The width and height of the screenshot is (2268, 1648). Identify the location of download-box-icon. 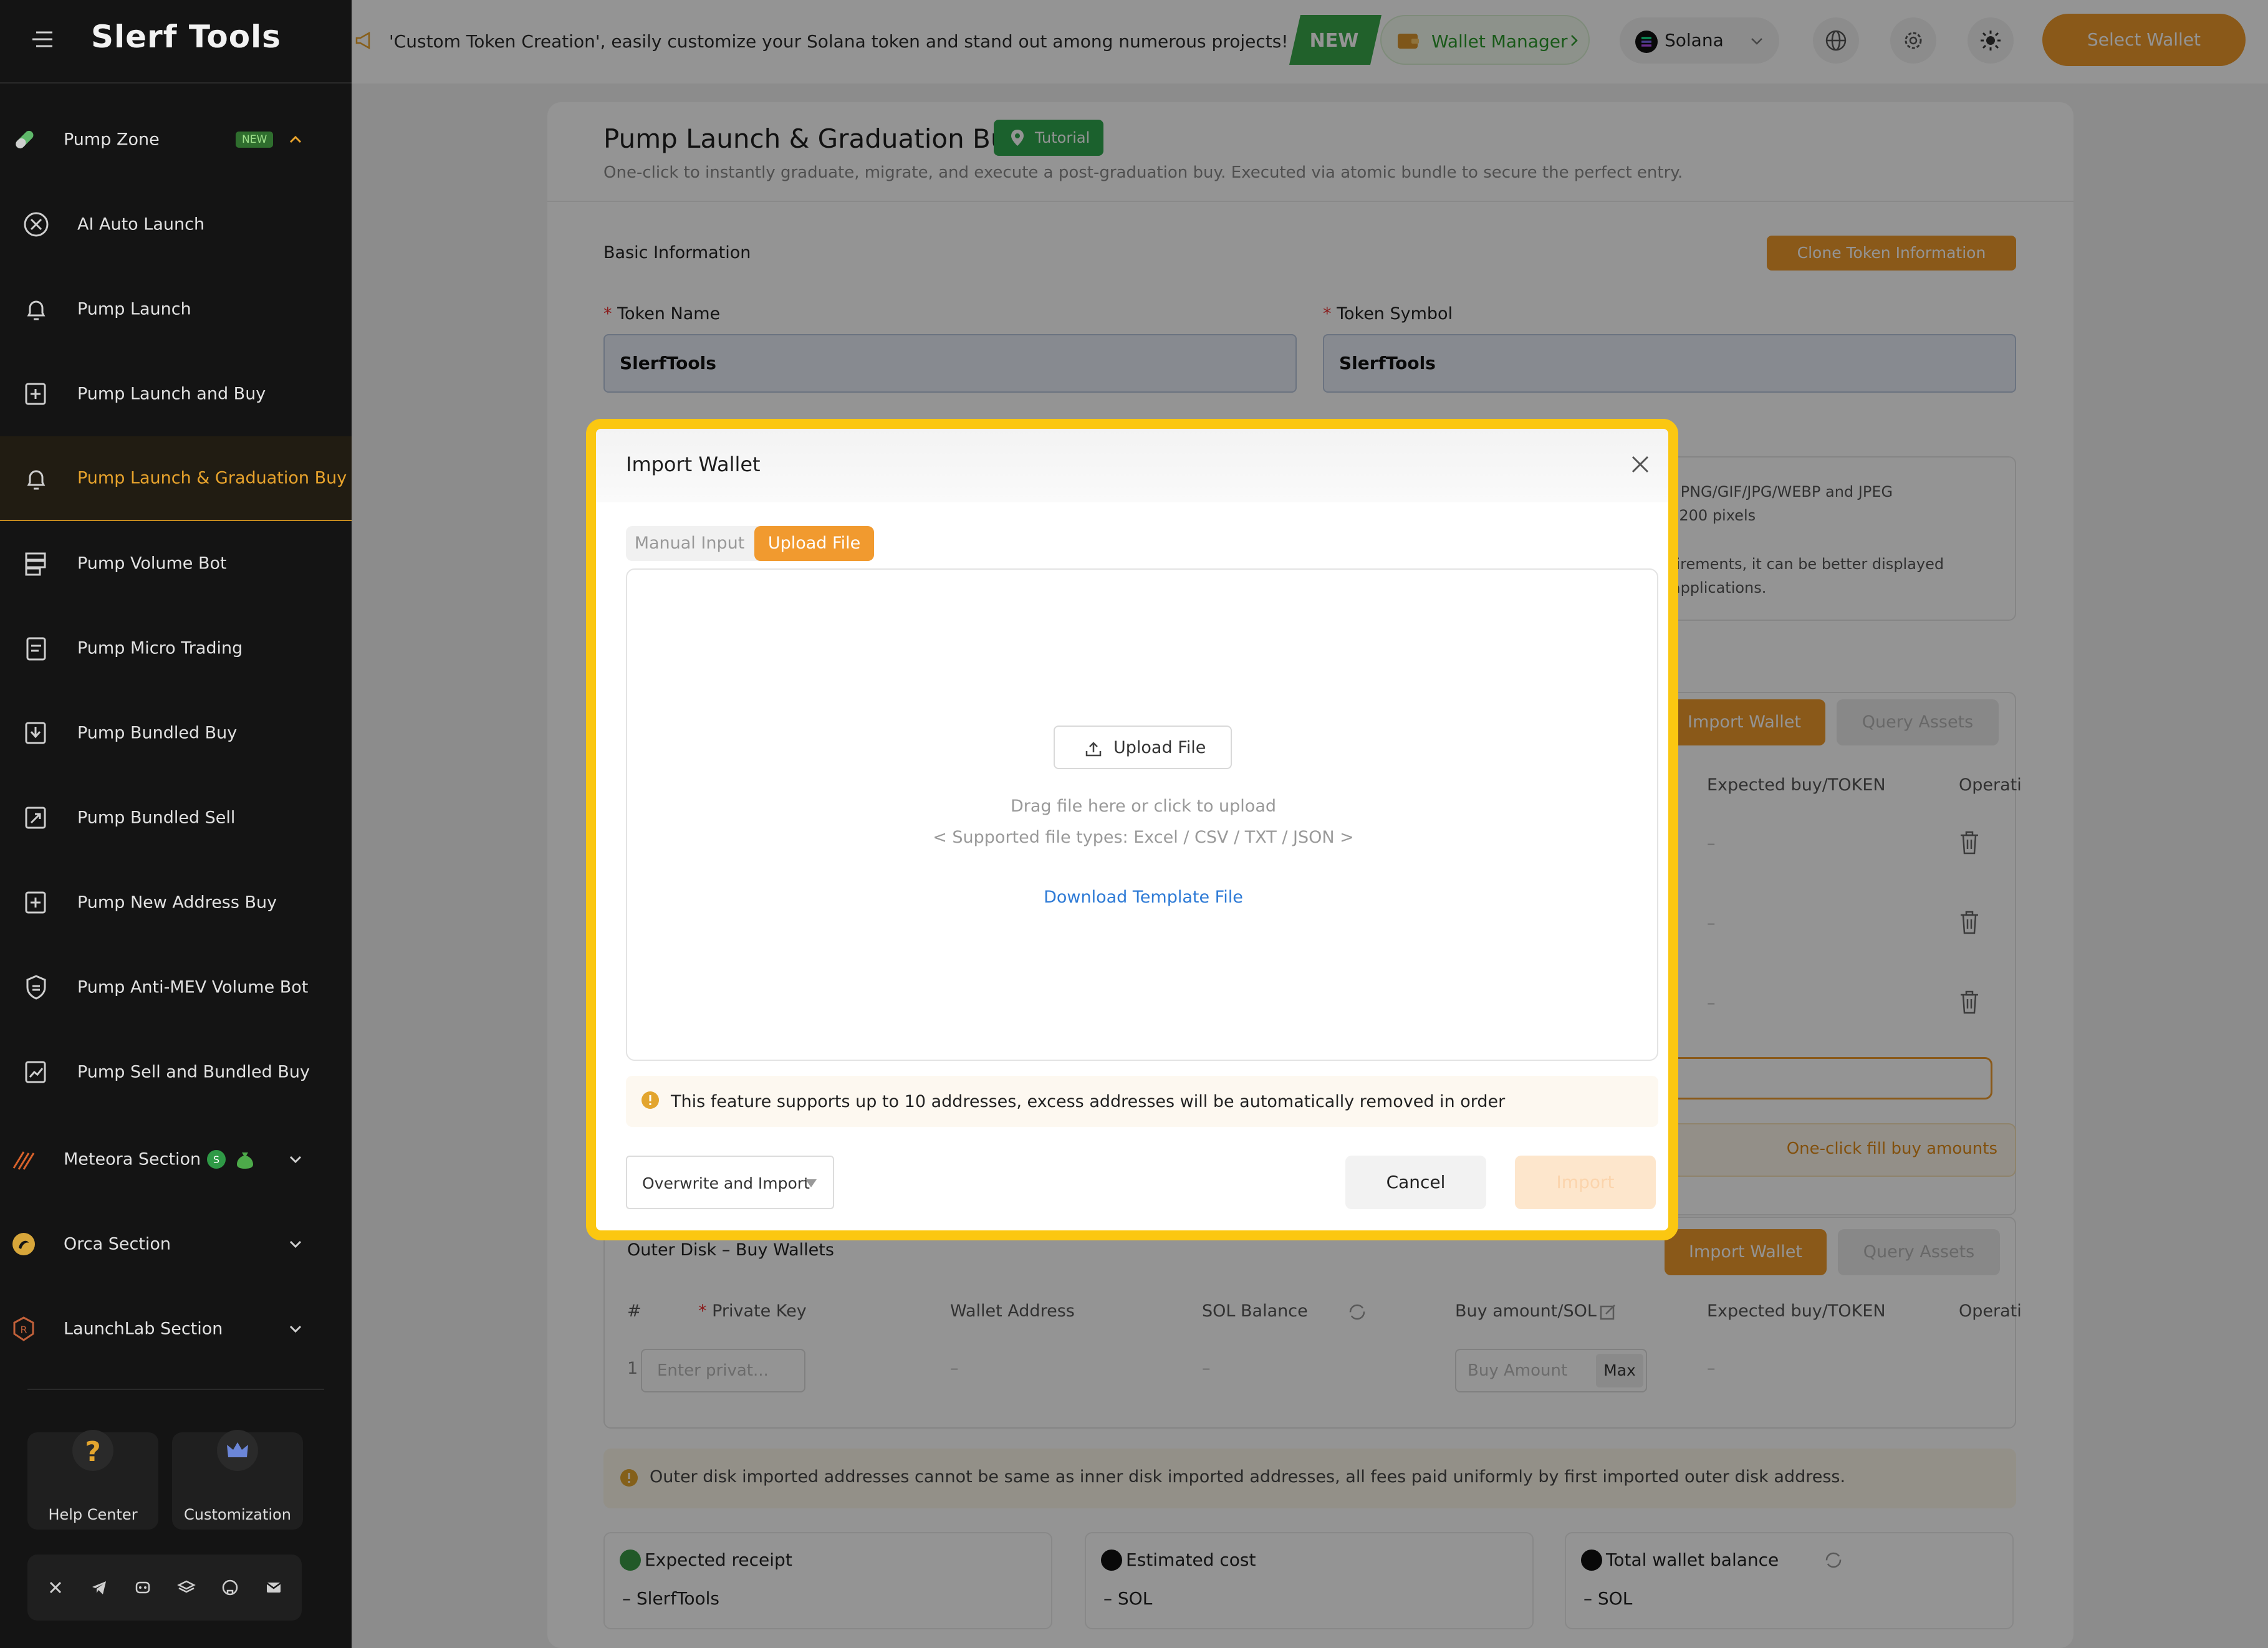
(36, 733).